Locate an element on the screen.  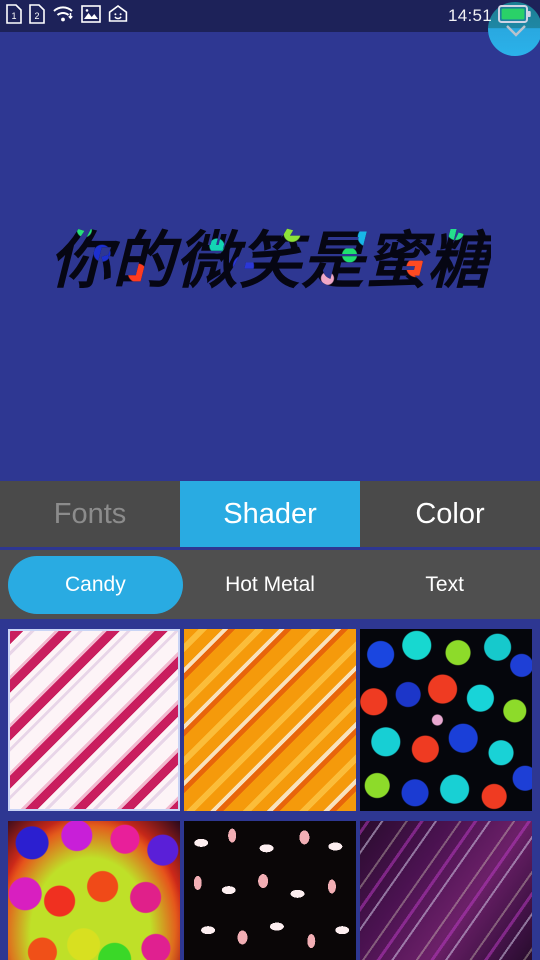
subtab-text-label: Text is located at coordinates (444, 584).